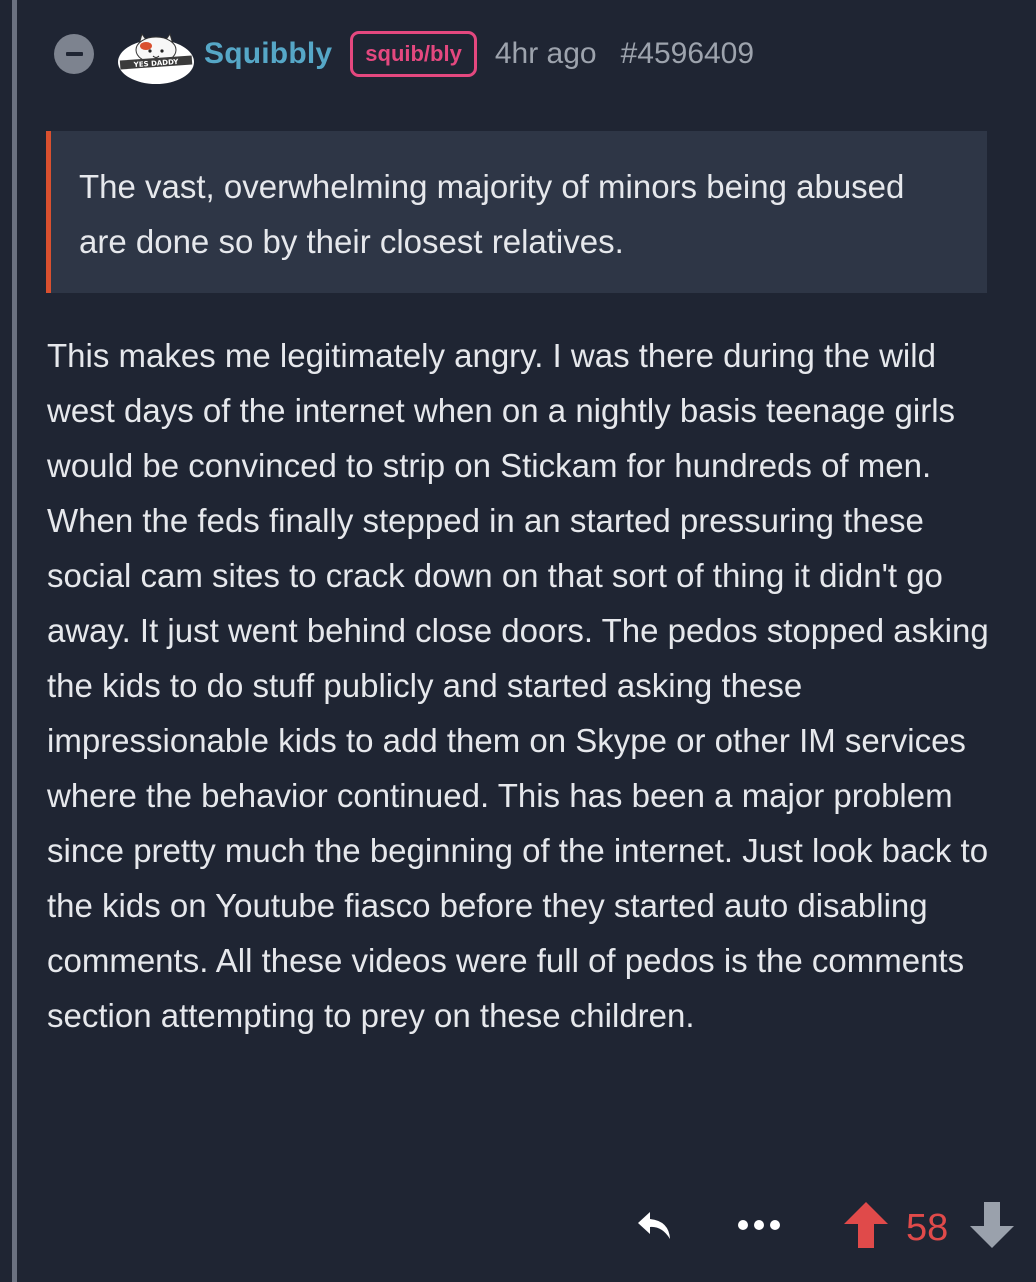  I want to click on minus-icon, so click(74, 54).